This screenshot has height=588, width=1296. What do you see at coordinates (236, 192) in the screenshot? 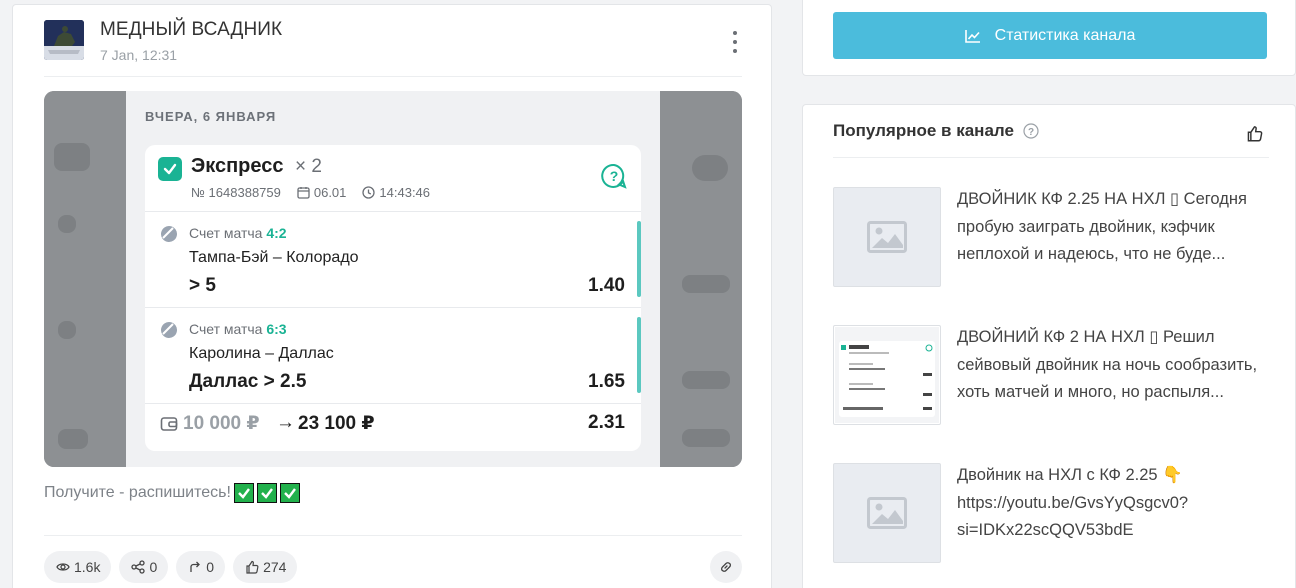
I see `bet-number: № 1648388759` at bounding box center [236, 192].